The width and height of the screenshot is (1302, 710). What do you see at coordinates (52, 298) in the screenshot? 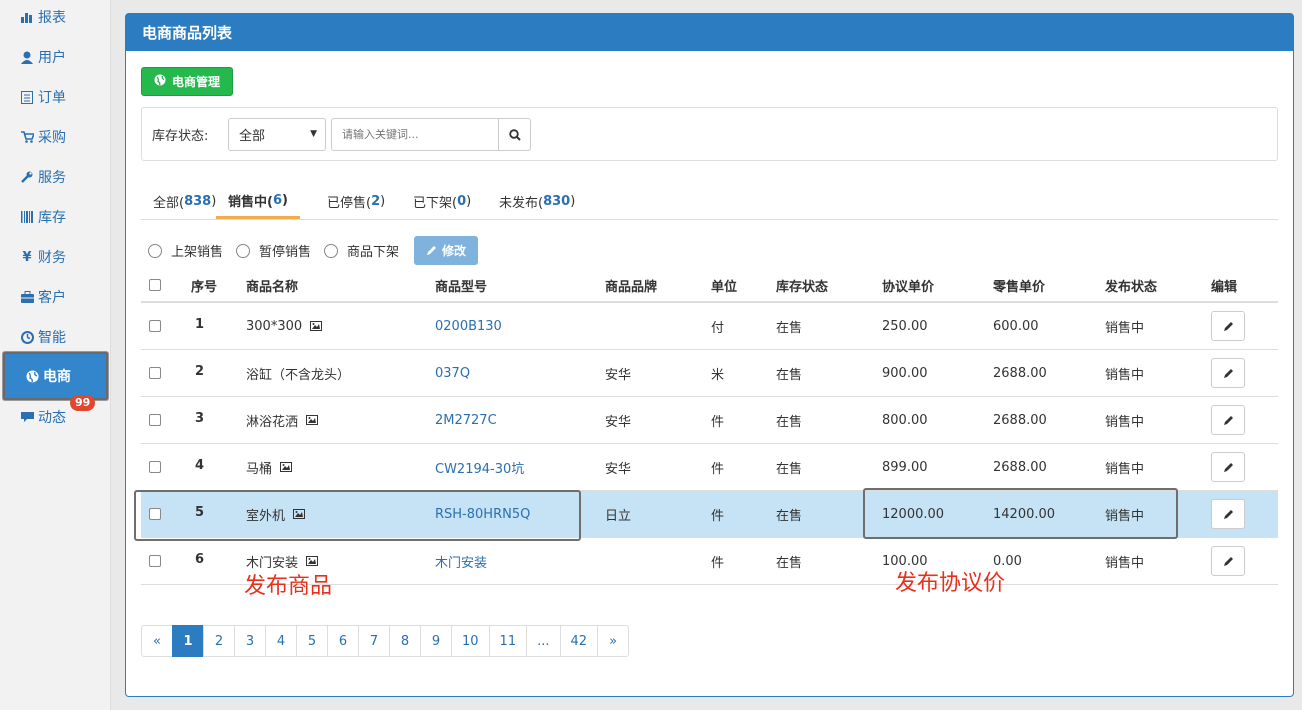
I see `sidebar-item-label: 客户` at bounding box center [52, 298].